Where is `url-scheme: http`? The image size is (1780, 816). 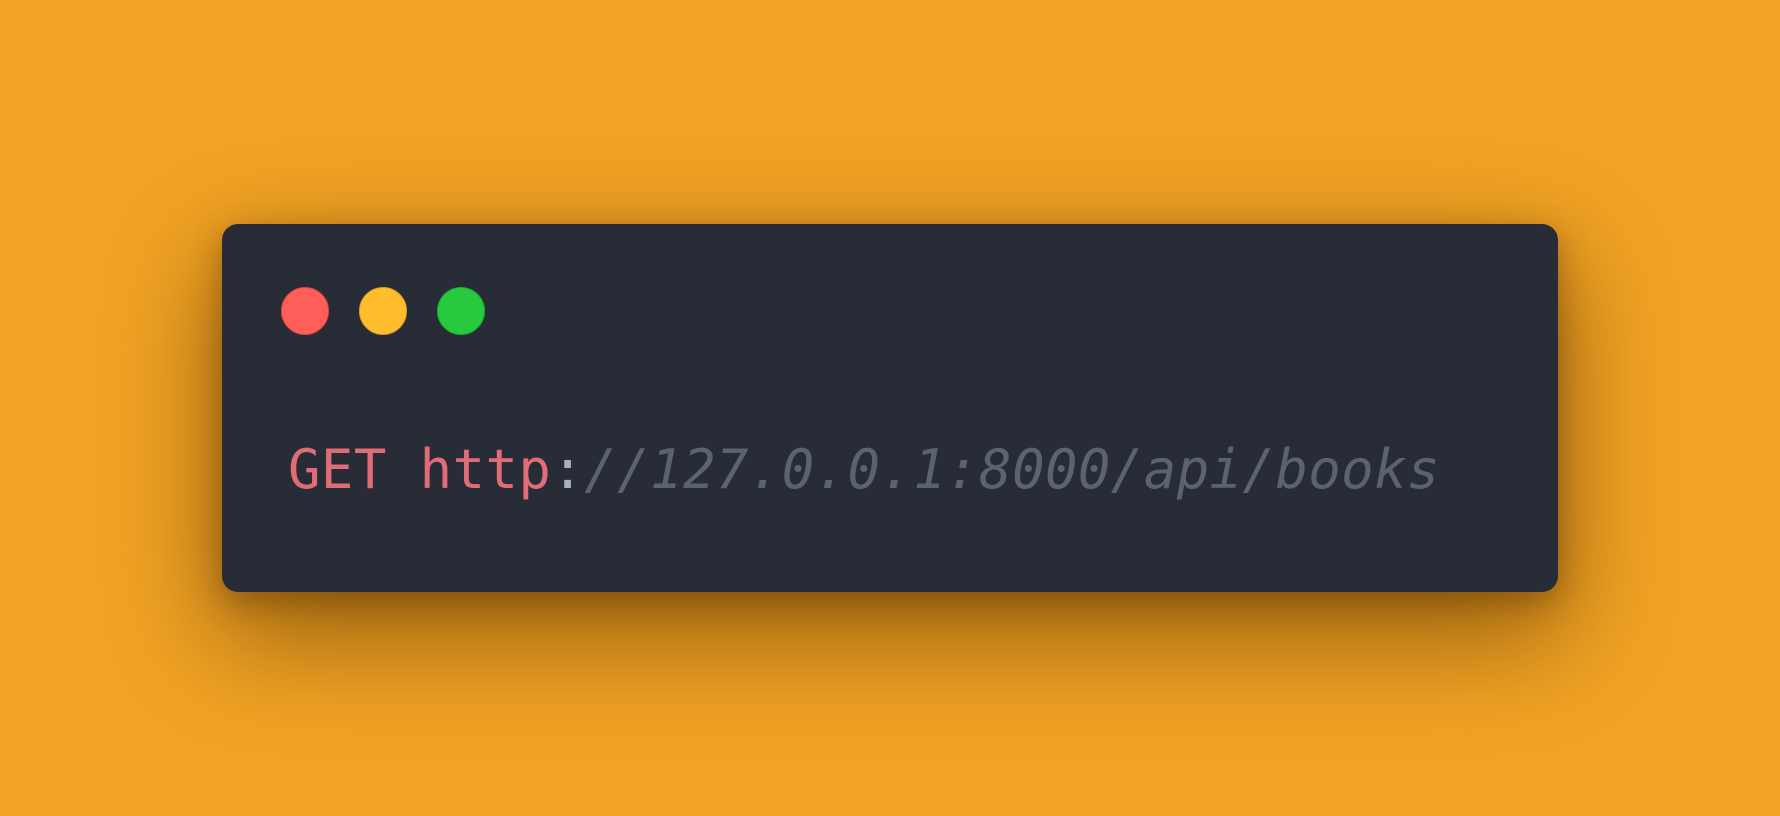
url-scheme: http is located at coordinates (485, 469).